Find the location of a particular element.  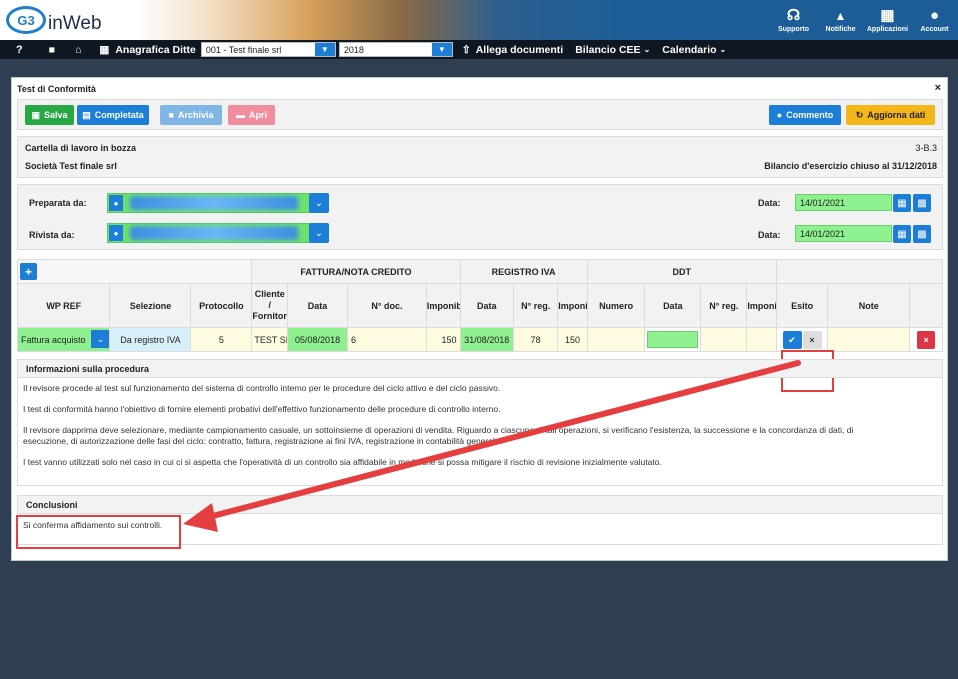

delete-button: × is located at coordinates (926, 339).